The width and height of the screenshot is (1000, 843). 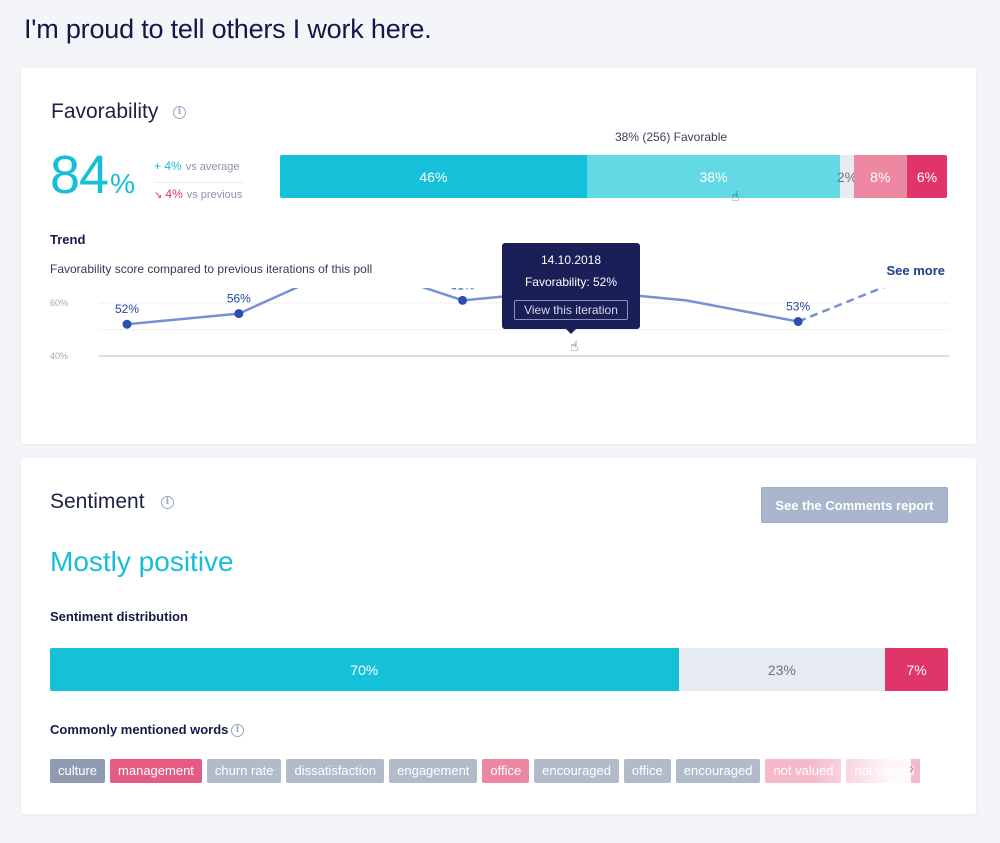 I want to click on delta-label: vs previous, so click(x=214, y=195).